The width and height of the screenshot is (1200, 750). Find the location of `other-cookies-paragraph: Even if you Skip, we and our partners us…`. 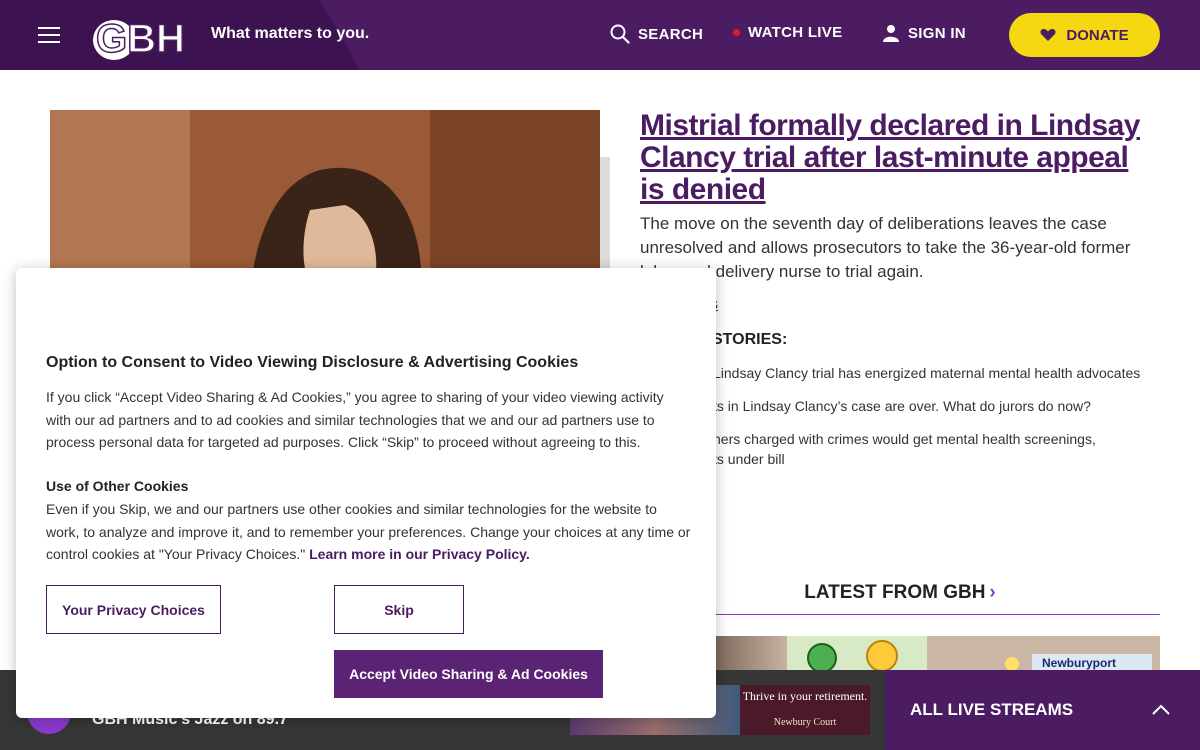

other-cookies-paragraph: Even if you Skip, we and our partners us… is located at coordinates (368, 532).